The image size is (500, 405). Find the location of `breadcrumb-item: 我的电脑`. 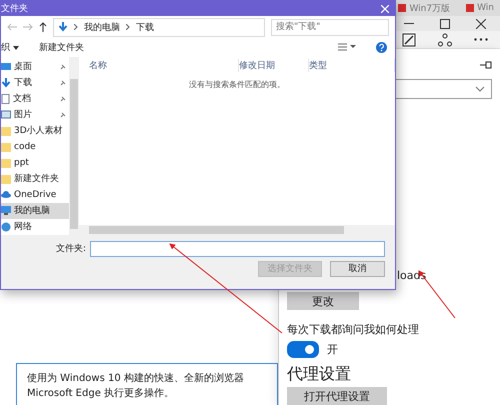

breadcrumb-item: 我的电脑 is located at coordinates (102, 27).